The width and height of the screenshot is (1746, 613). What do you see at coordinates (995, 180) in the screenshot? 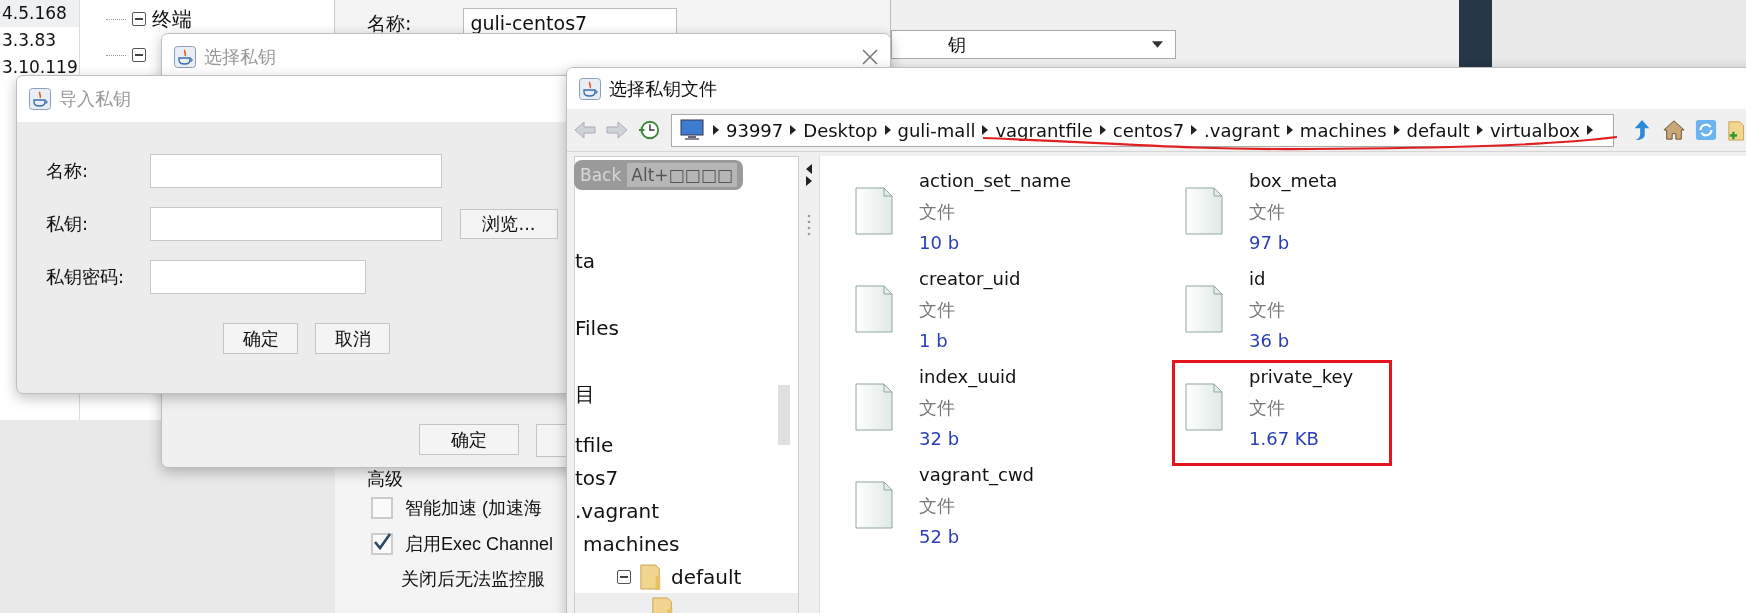
I see `file-name: action_set_name` at bounding box center [995, 180].